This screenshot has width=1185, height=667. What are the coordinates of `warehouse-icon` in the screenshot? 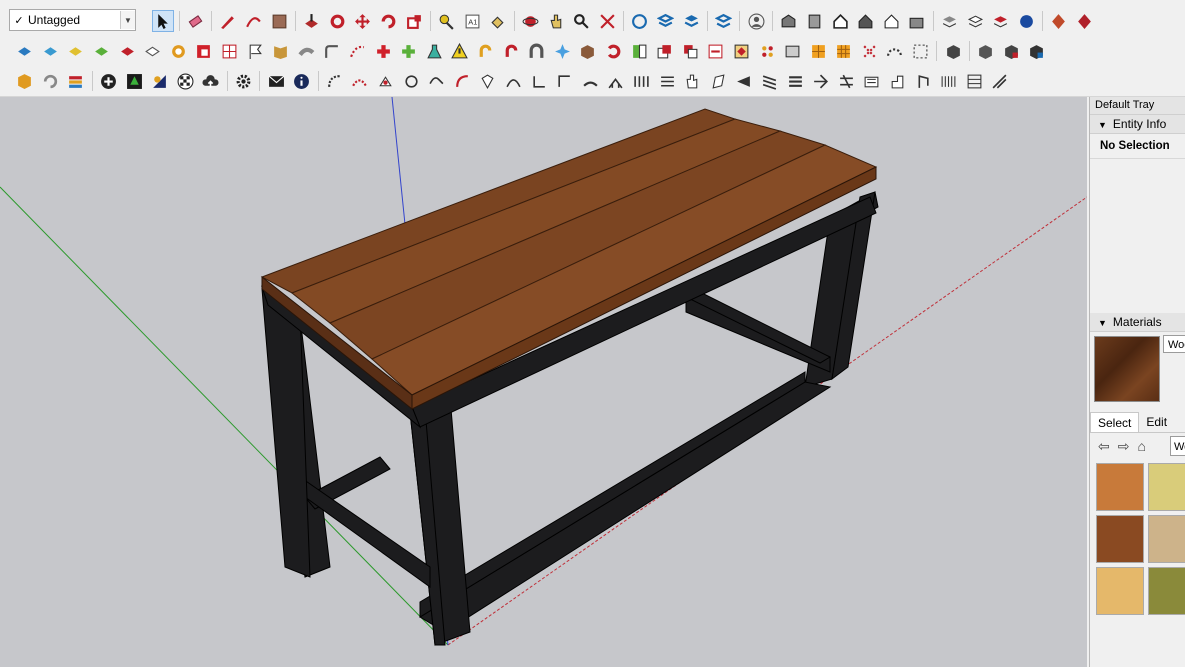 It's located at (640, 21).